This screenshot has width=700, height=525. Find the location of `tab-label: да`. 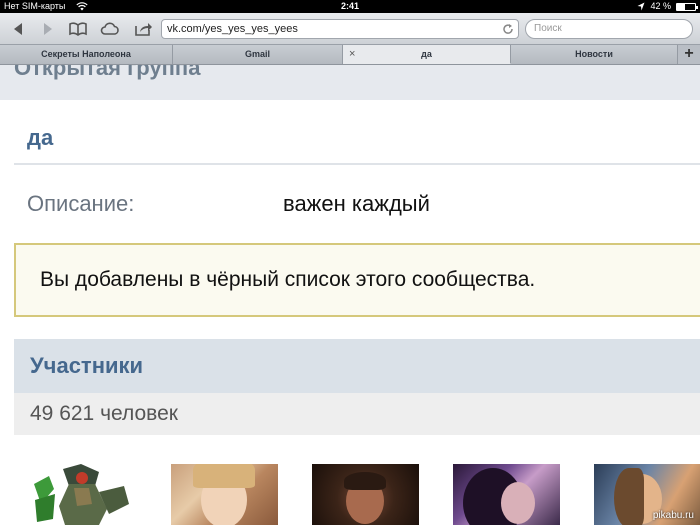

tab-label: да is located at coordinates (426, 54).